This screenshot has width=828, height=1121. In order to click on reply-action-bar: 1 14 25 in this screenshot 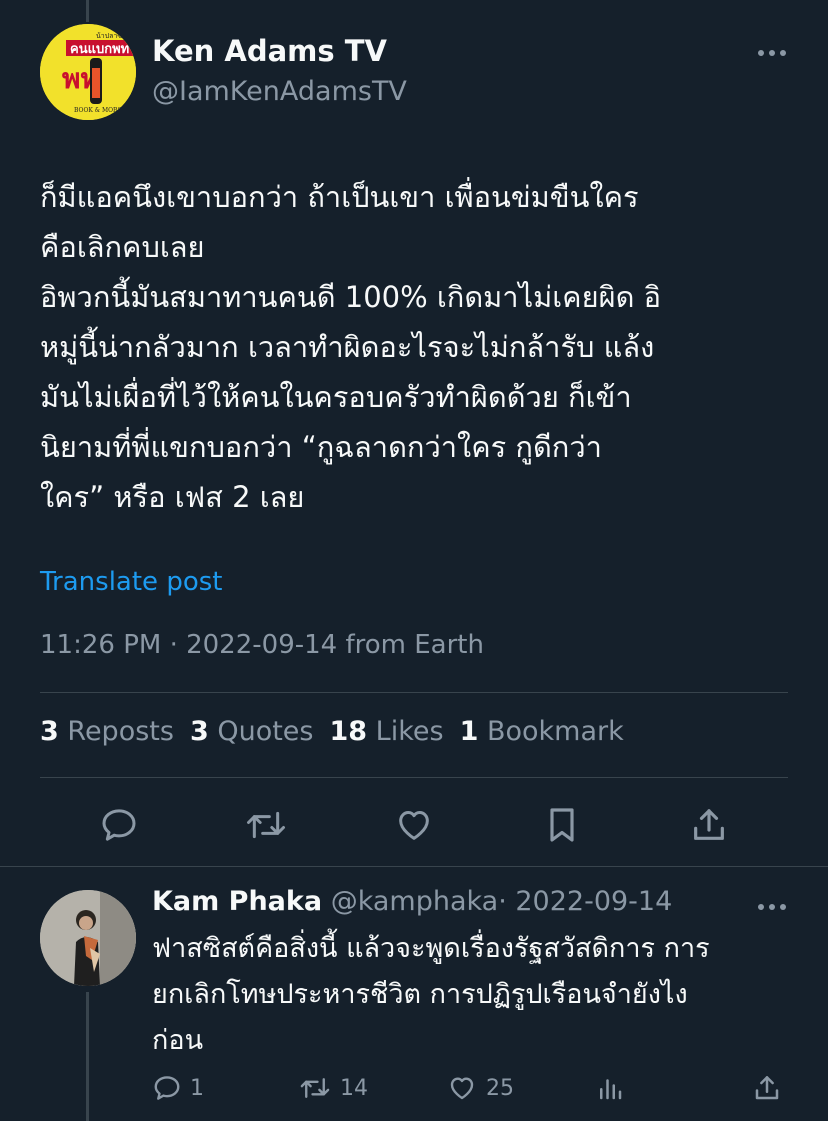, I will do `click(414, 1088)`.